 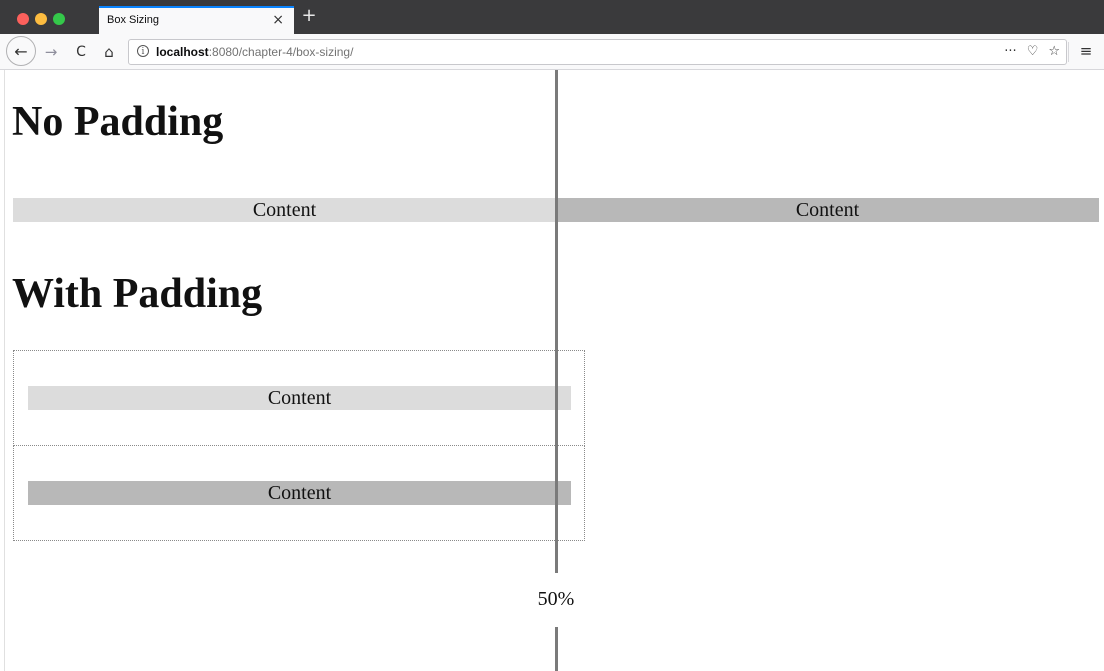 What do you see at coordinates (556, 321) in the screenshot?
I see `fifty-percent-guide-line-top` at bounding box center [556, 321].